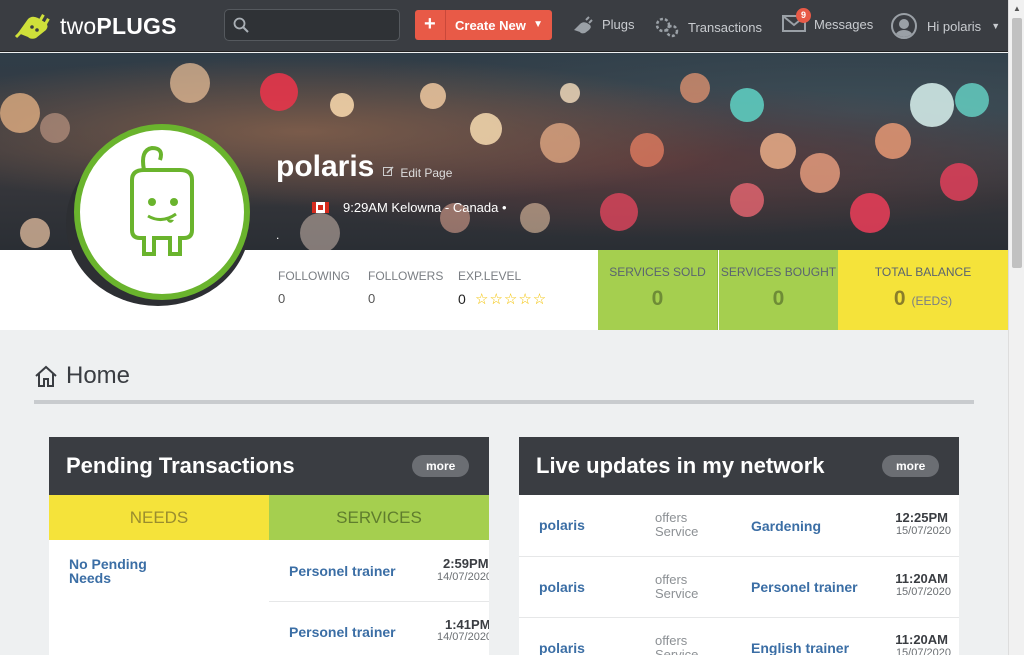  Describe the element at coordinates (314, 276) in the screenshot. I see `following-label: FOLLOWING` at that location.